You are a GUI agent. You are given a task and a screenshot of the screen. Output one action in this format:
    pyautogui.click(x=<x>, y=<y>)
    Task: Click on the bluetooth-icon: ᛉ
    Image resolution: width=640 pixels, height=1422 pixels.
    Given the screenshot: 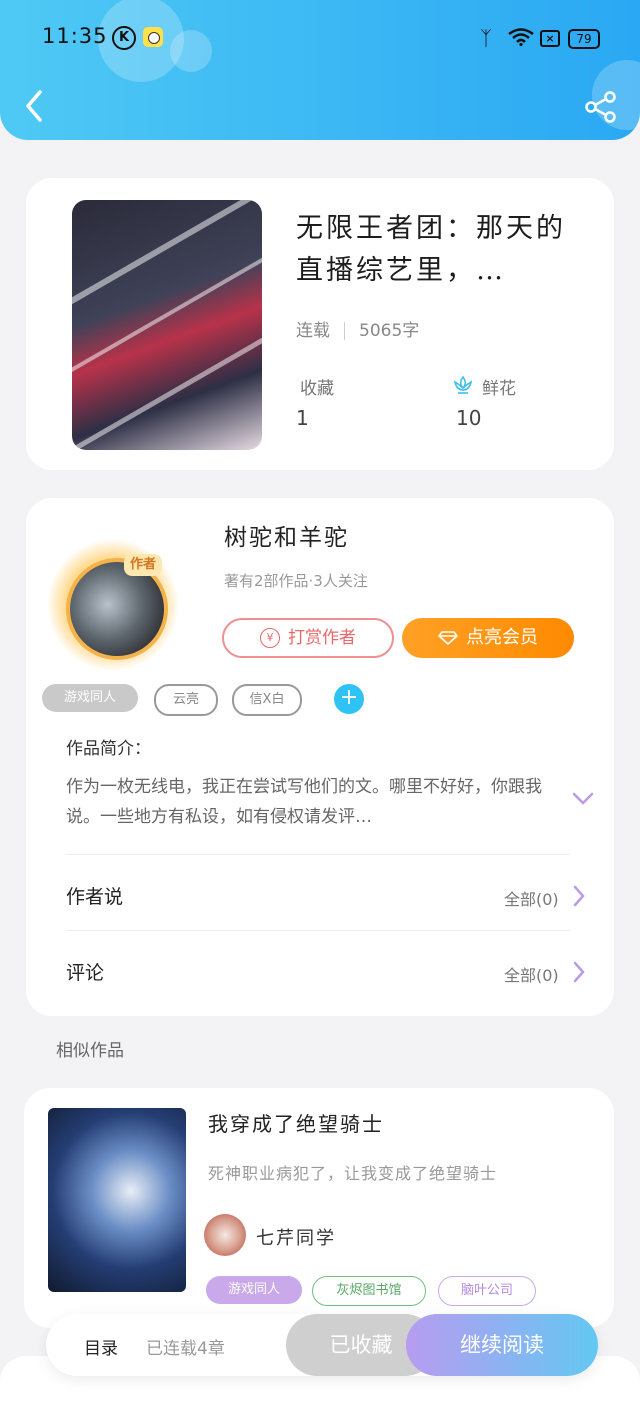 What is the action you would take?
    pyautogui.click(x=486, y=38)
    